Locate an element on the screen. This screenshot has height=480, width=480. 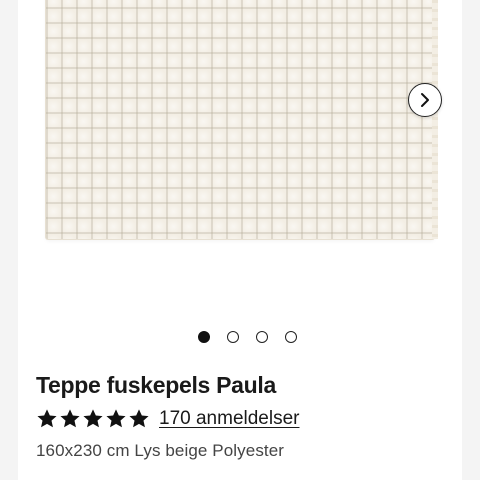
product-title: Teppe fuskepels Paula is located at coordinates (156, 385).